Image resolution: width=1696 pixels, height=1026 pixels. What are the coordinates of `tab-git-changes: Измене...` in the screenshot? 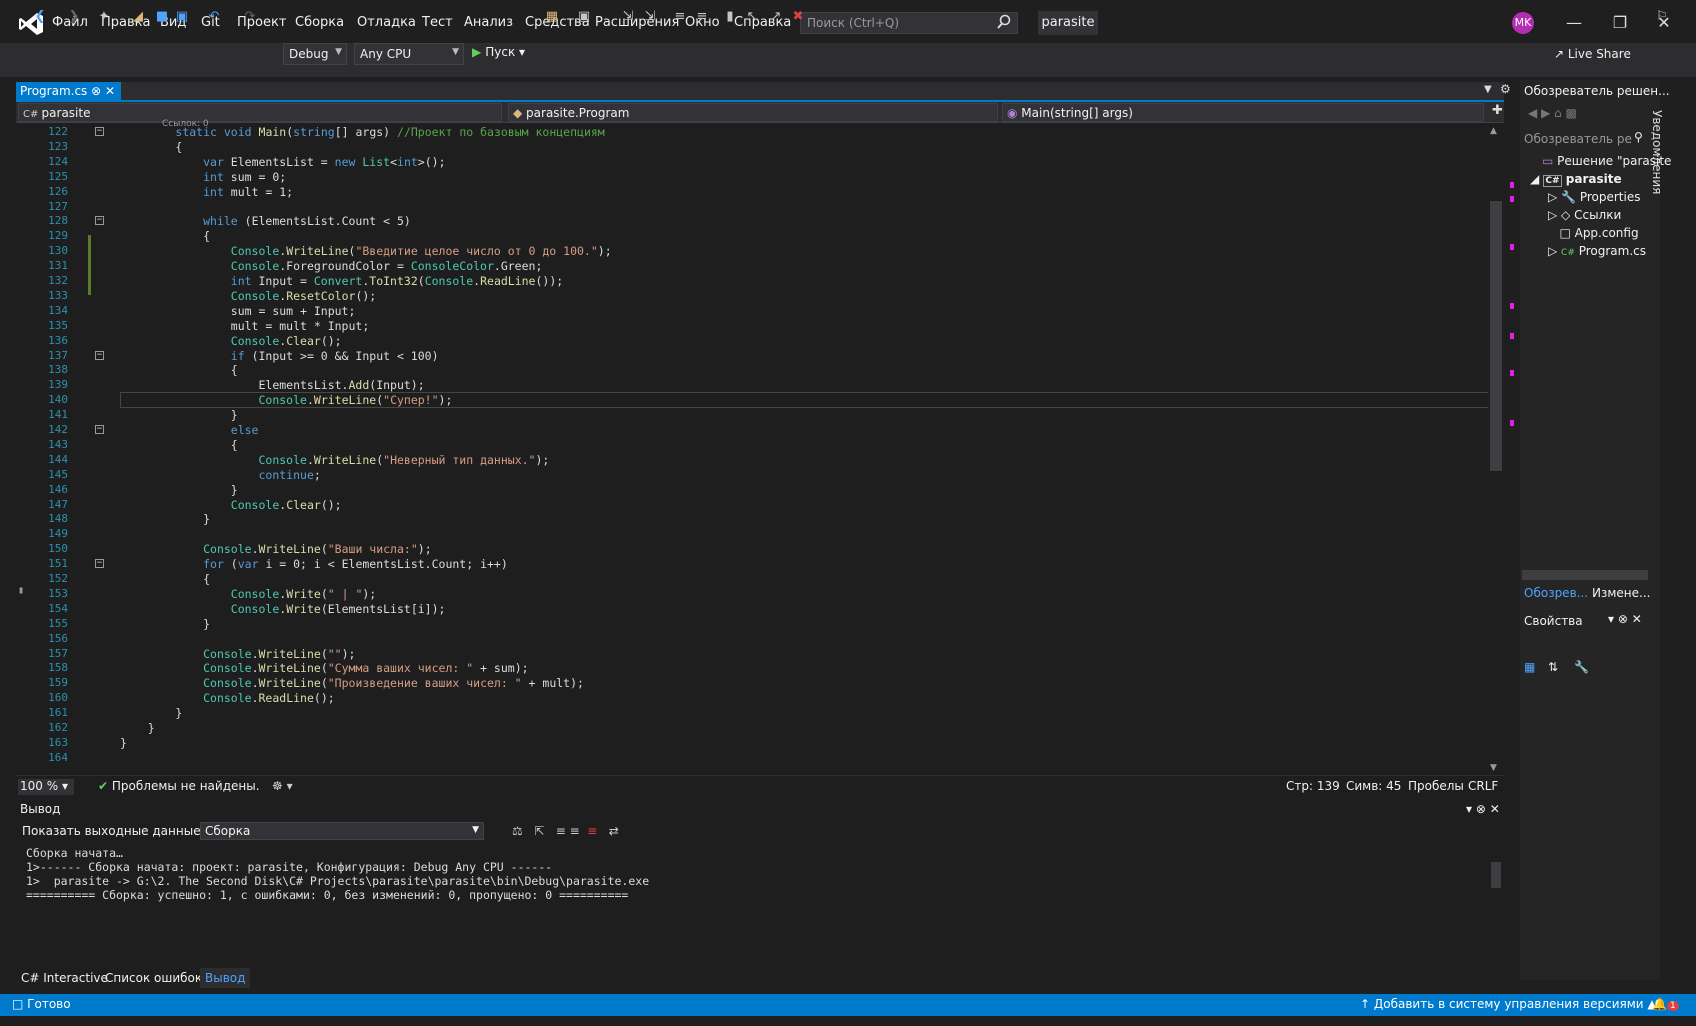 It's located at (1621, 593).